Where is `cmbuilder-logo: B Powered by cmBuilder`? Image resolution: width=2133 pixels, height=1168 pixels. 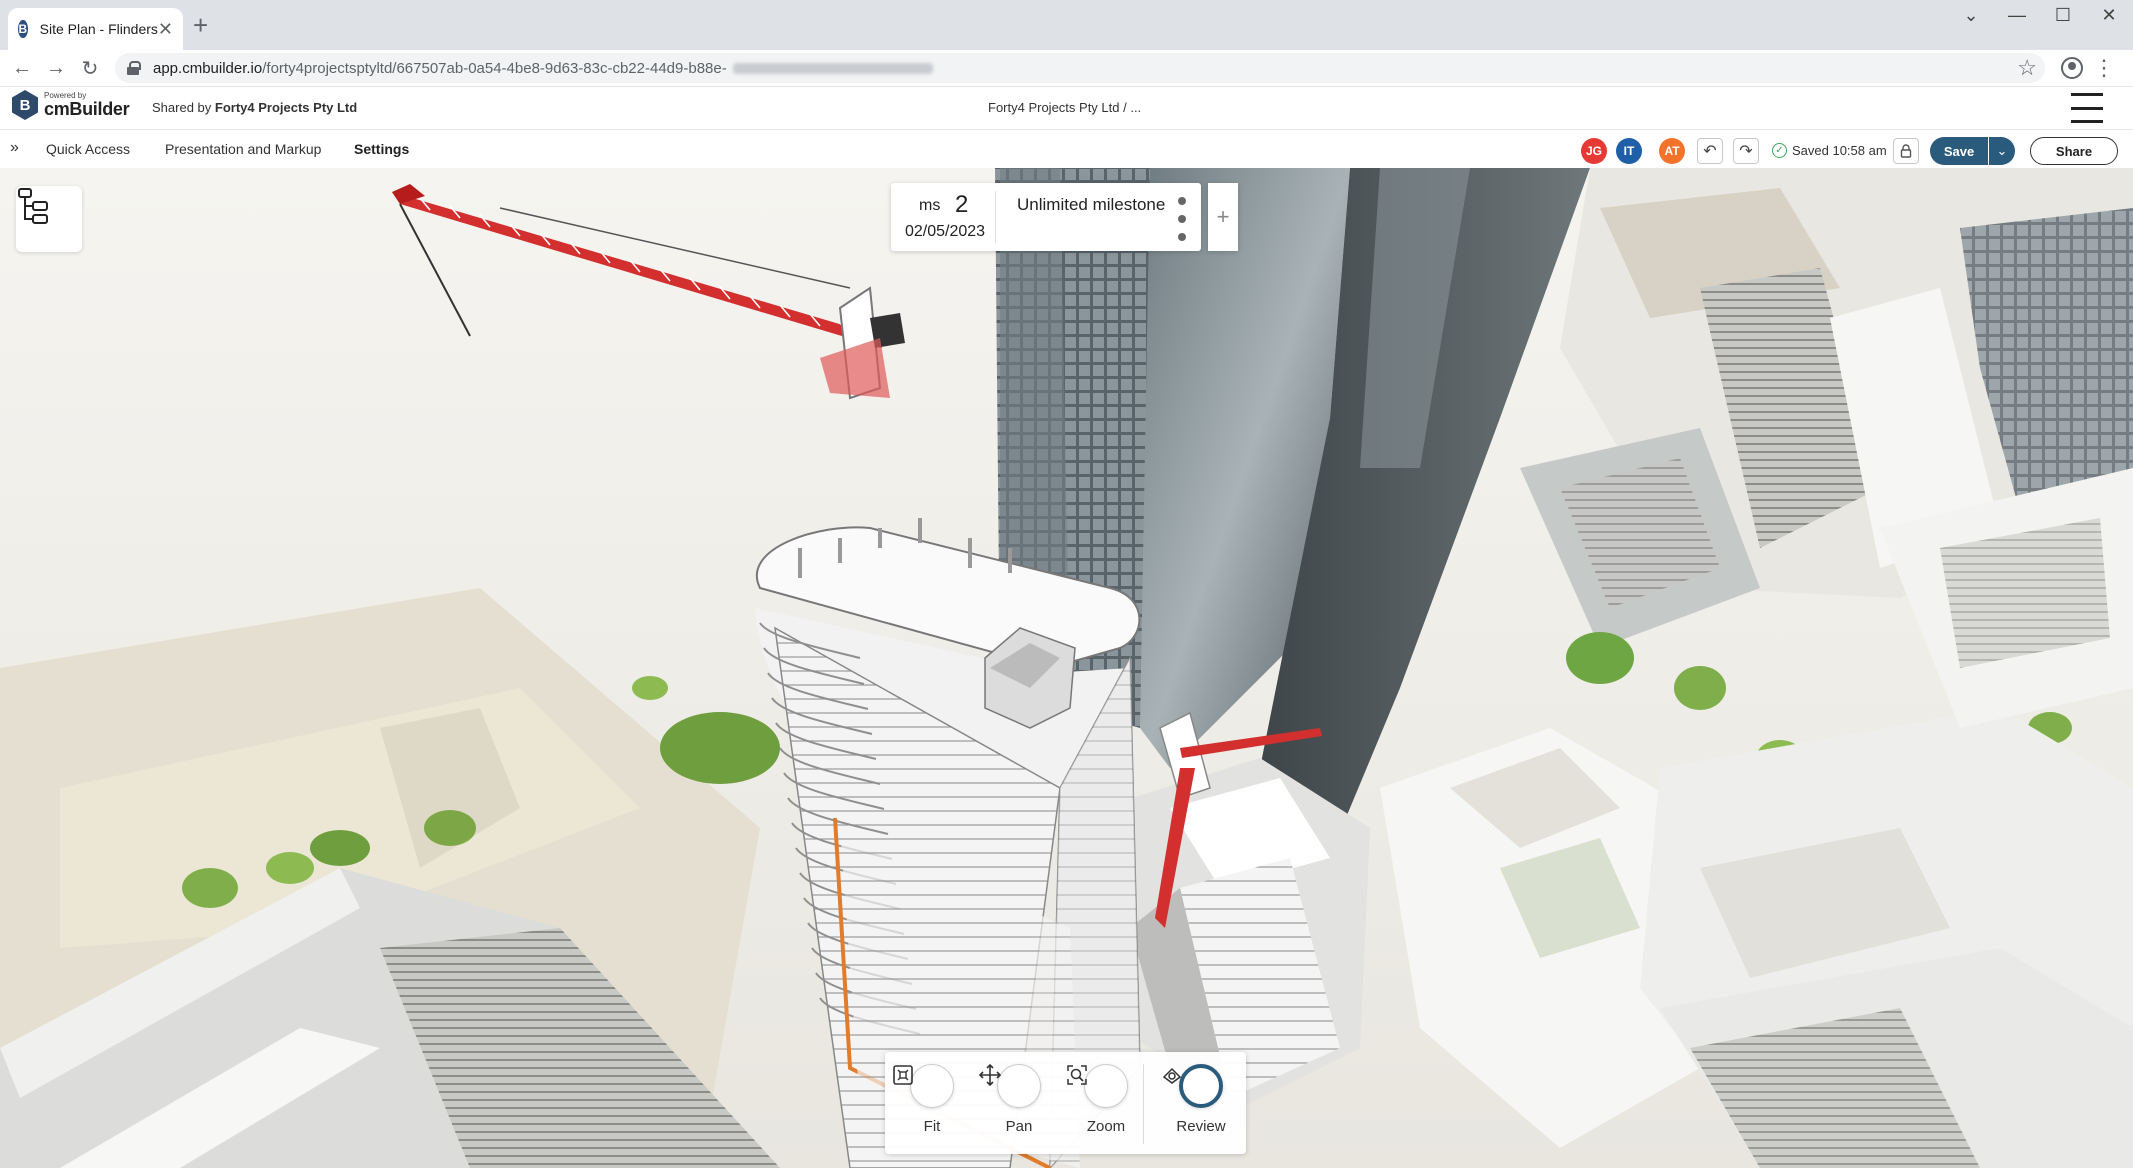
cmbuilder-logo: B Powered by cmBuilder is located at coordinates (71, 105).